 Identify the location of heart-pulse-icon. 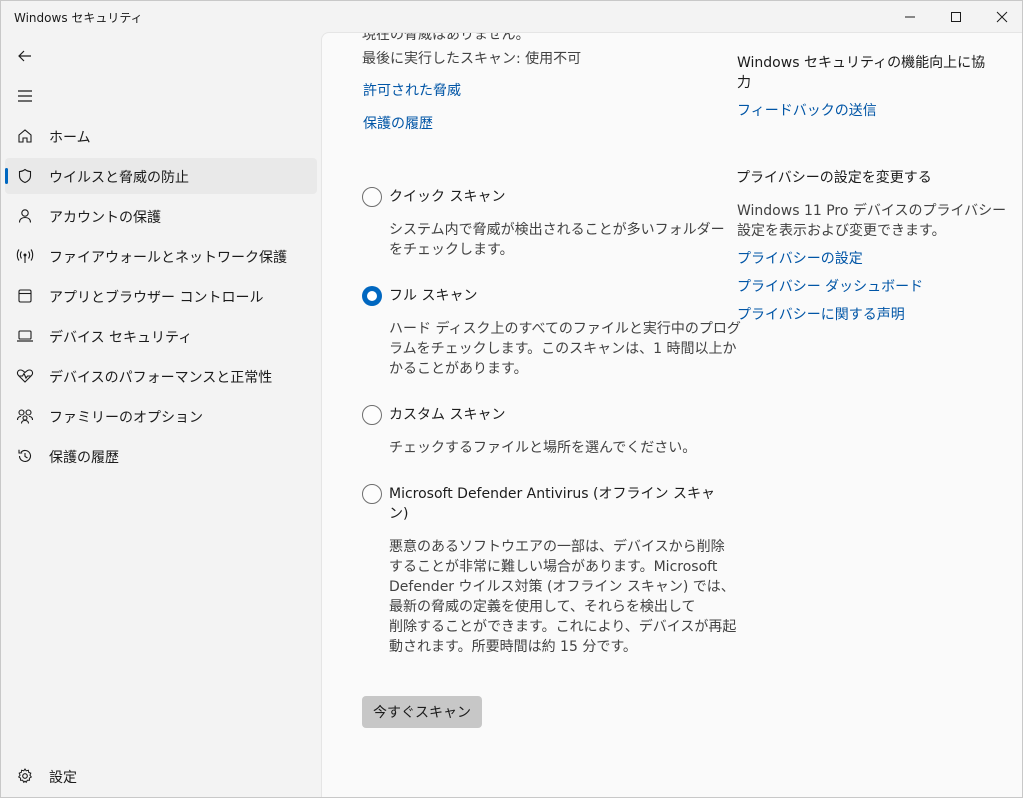
(25, 376).